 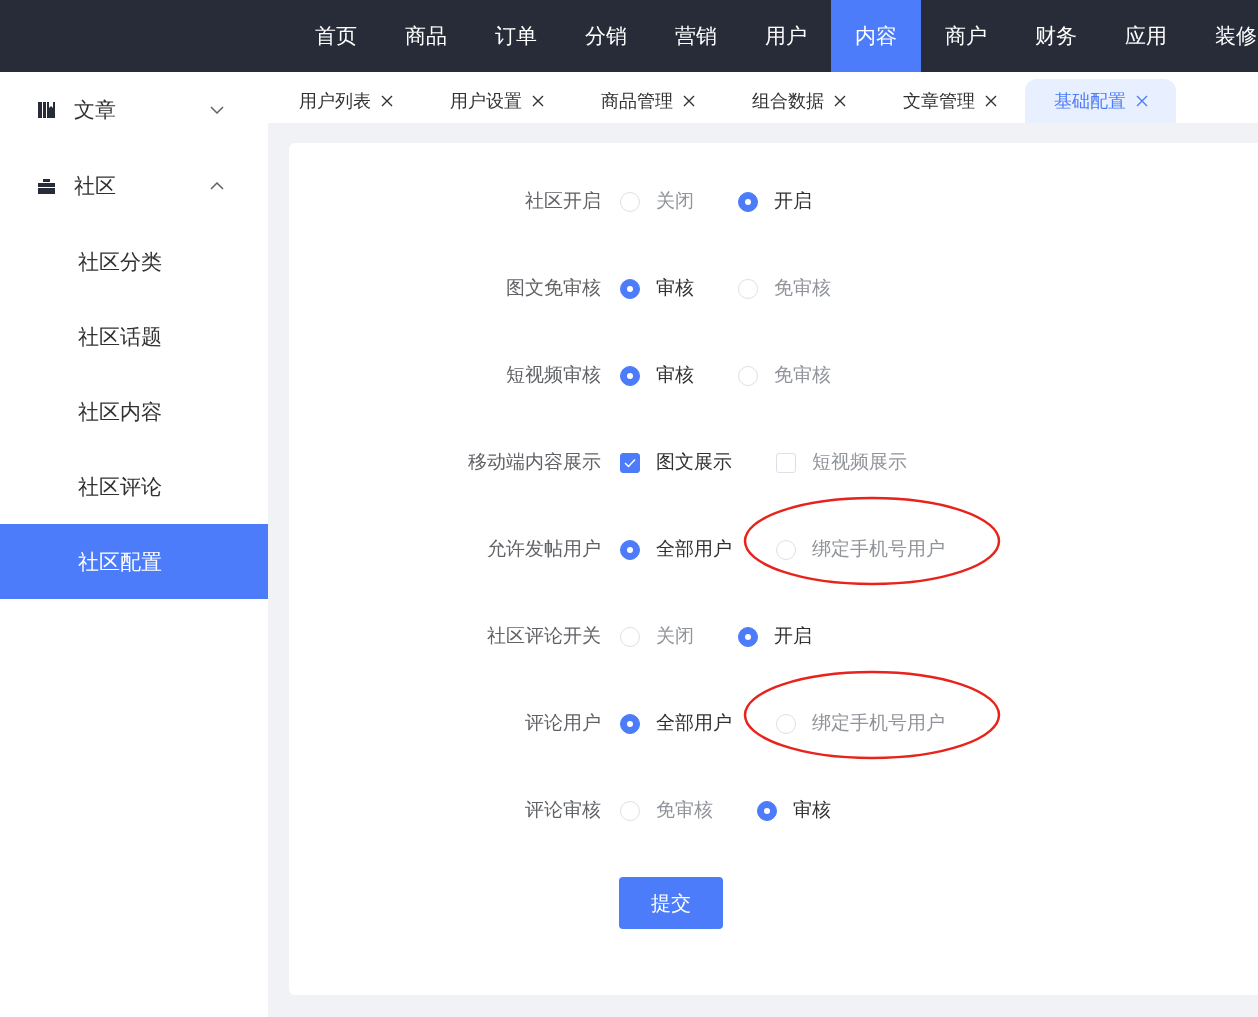 What do you see at coordinates (134, 110) in the screenshot?
I see `sidebar-group: 文章` at bounding box center [134, 110].